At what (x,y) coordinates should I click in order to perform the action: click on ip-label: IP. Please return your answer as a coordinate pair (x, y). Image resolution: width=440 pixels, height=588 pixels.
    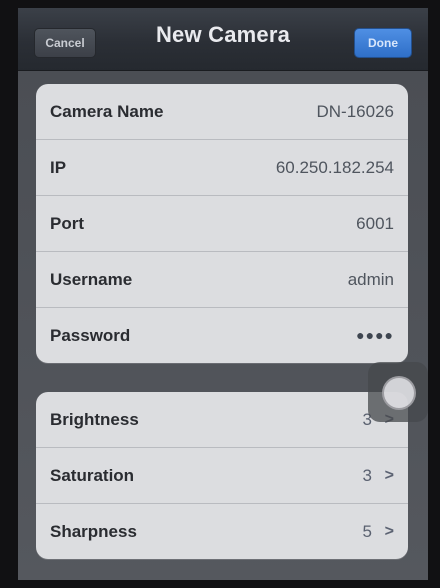
    Looking at the image, I should click on (58, 167).